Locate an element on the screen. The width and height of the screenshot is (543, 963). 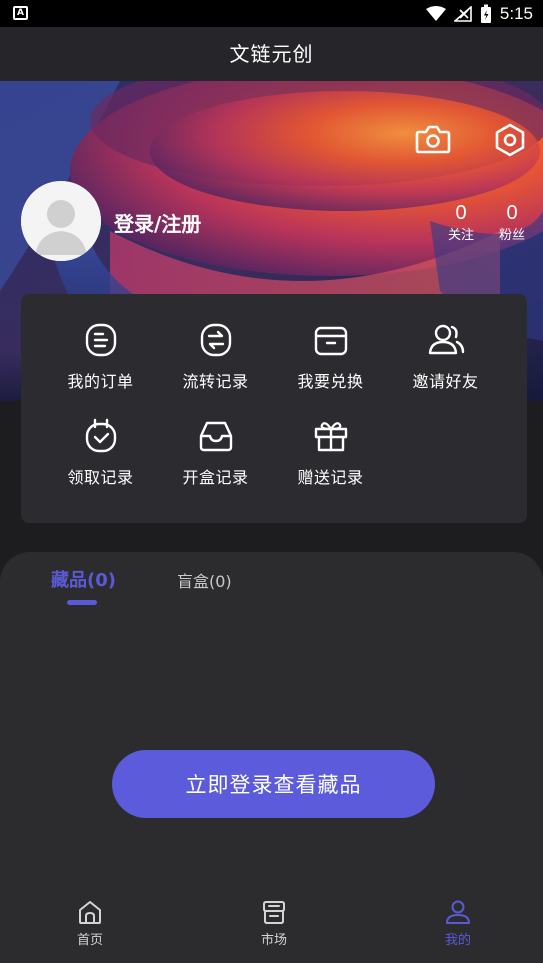
default-avatar-icon is located at coordinates (61, 221).